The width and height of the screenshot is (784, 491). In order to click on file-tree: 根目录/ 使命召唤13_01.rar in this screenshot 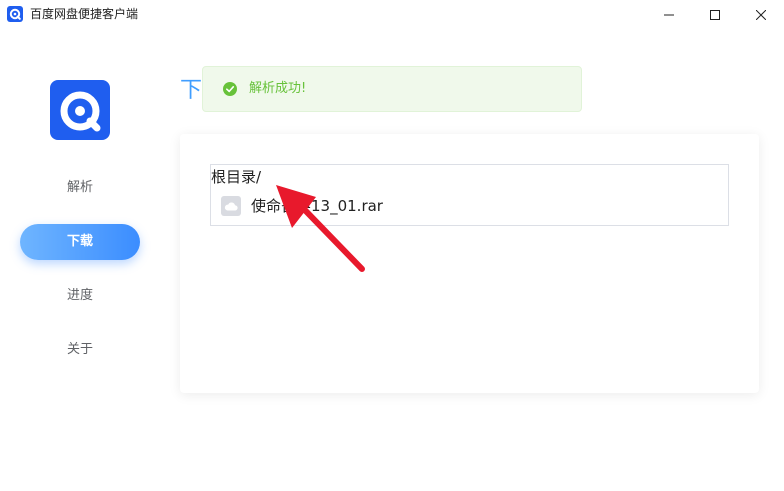, I will do `click(469, 195)`.